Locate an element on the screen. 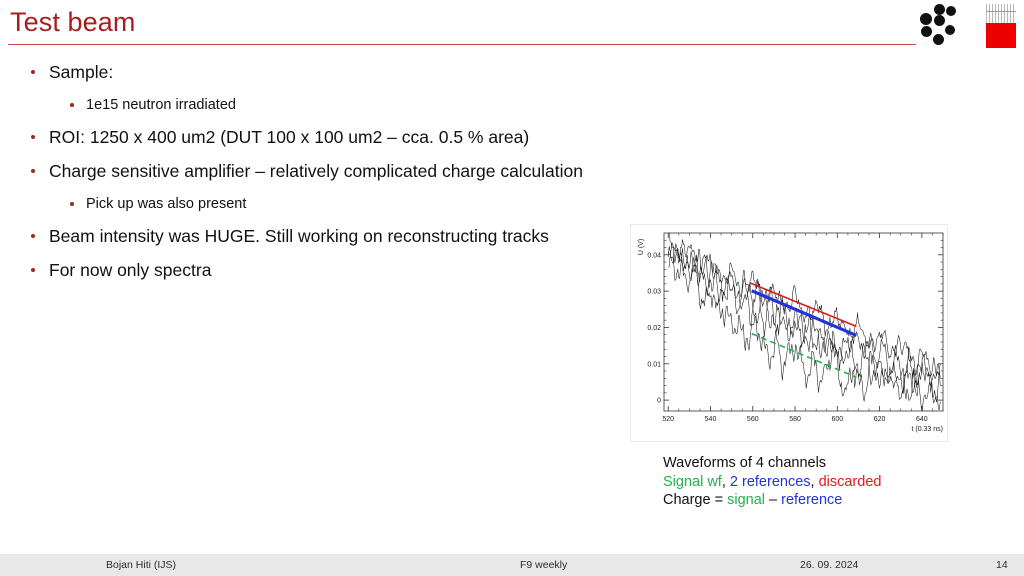 This screenshot has height=576, width=1024. caption-sep-1: , is located at coordinates (725, 481).